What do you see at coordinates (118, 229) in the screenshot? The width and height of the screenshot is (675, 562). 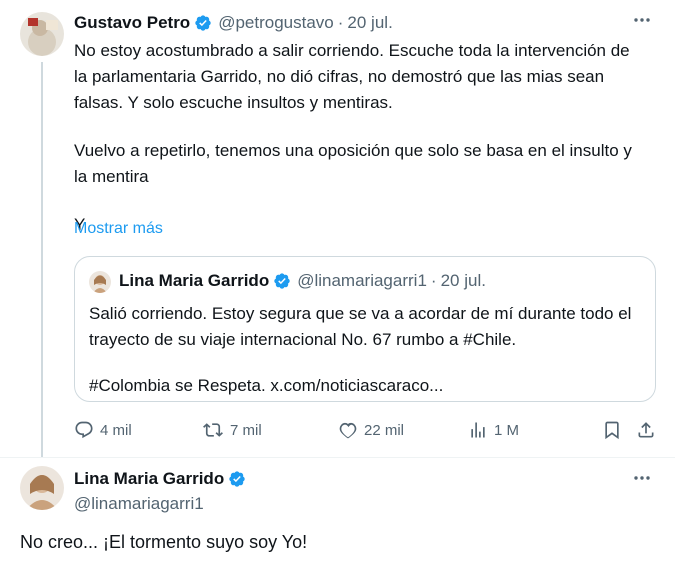 I see `show-more-link: Mostrar más` at bounding box center [118, 229].